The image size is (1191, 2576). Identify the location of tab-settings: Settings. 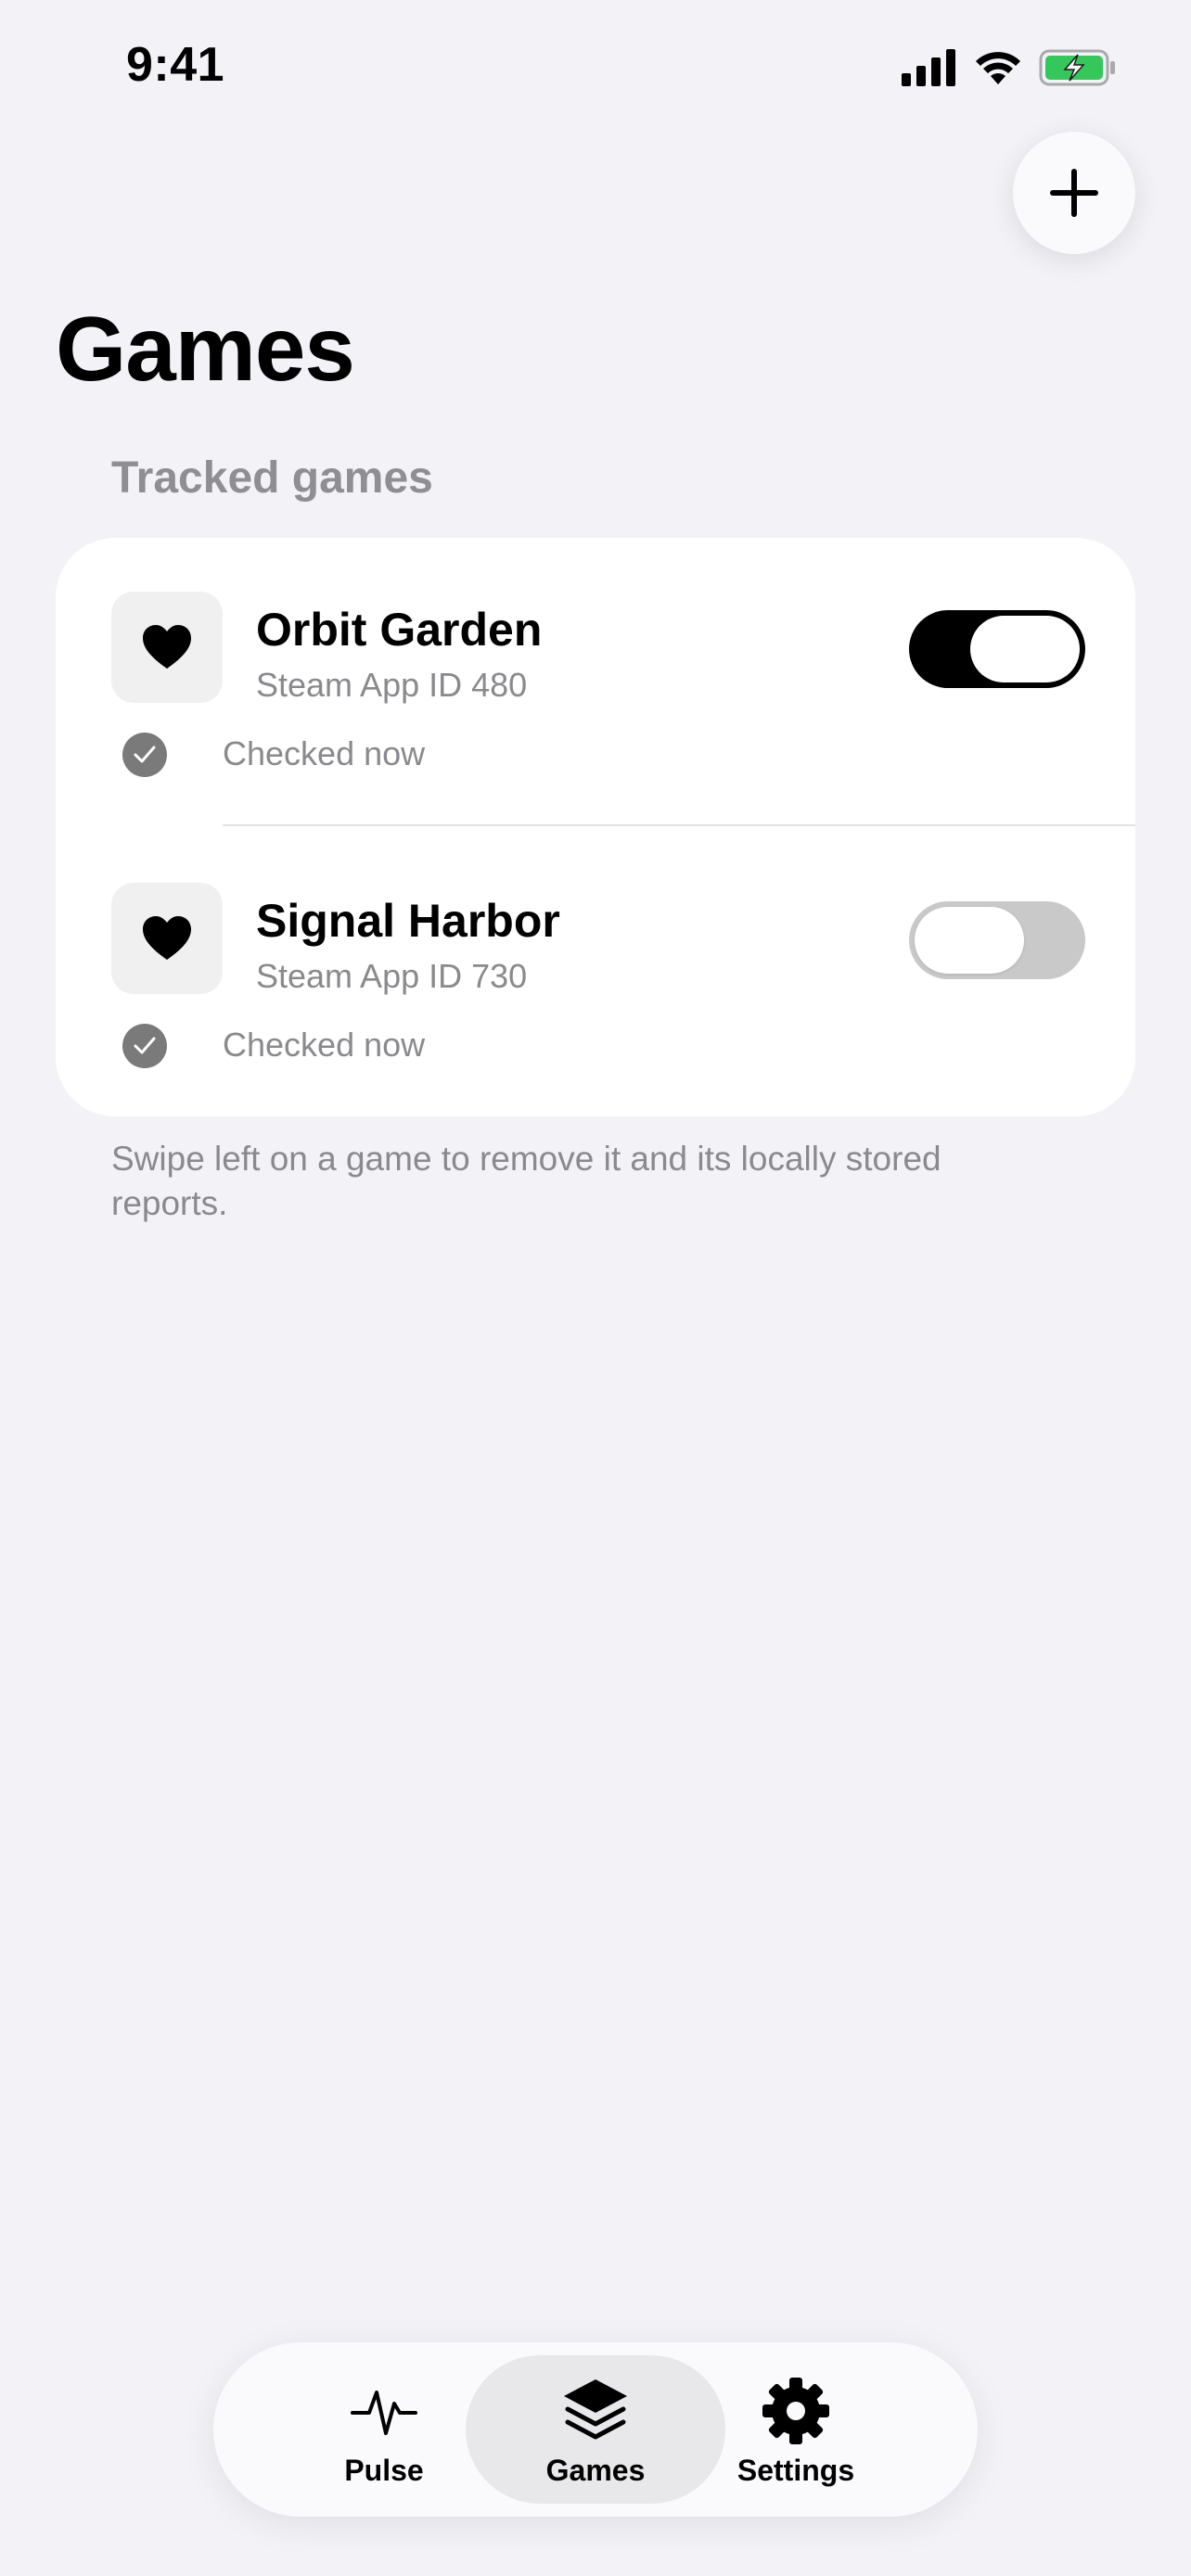
(796, 2430).